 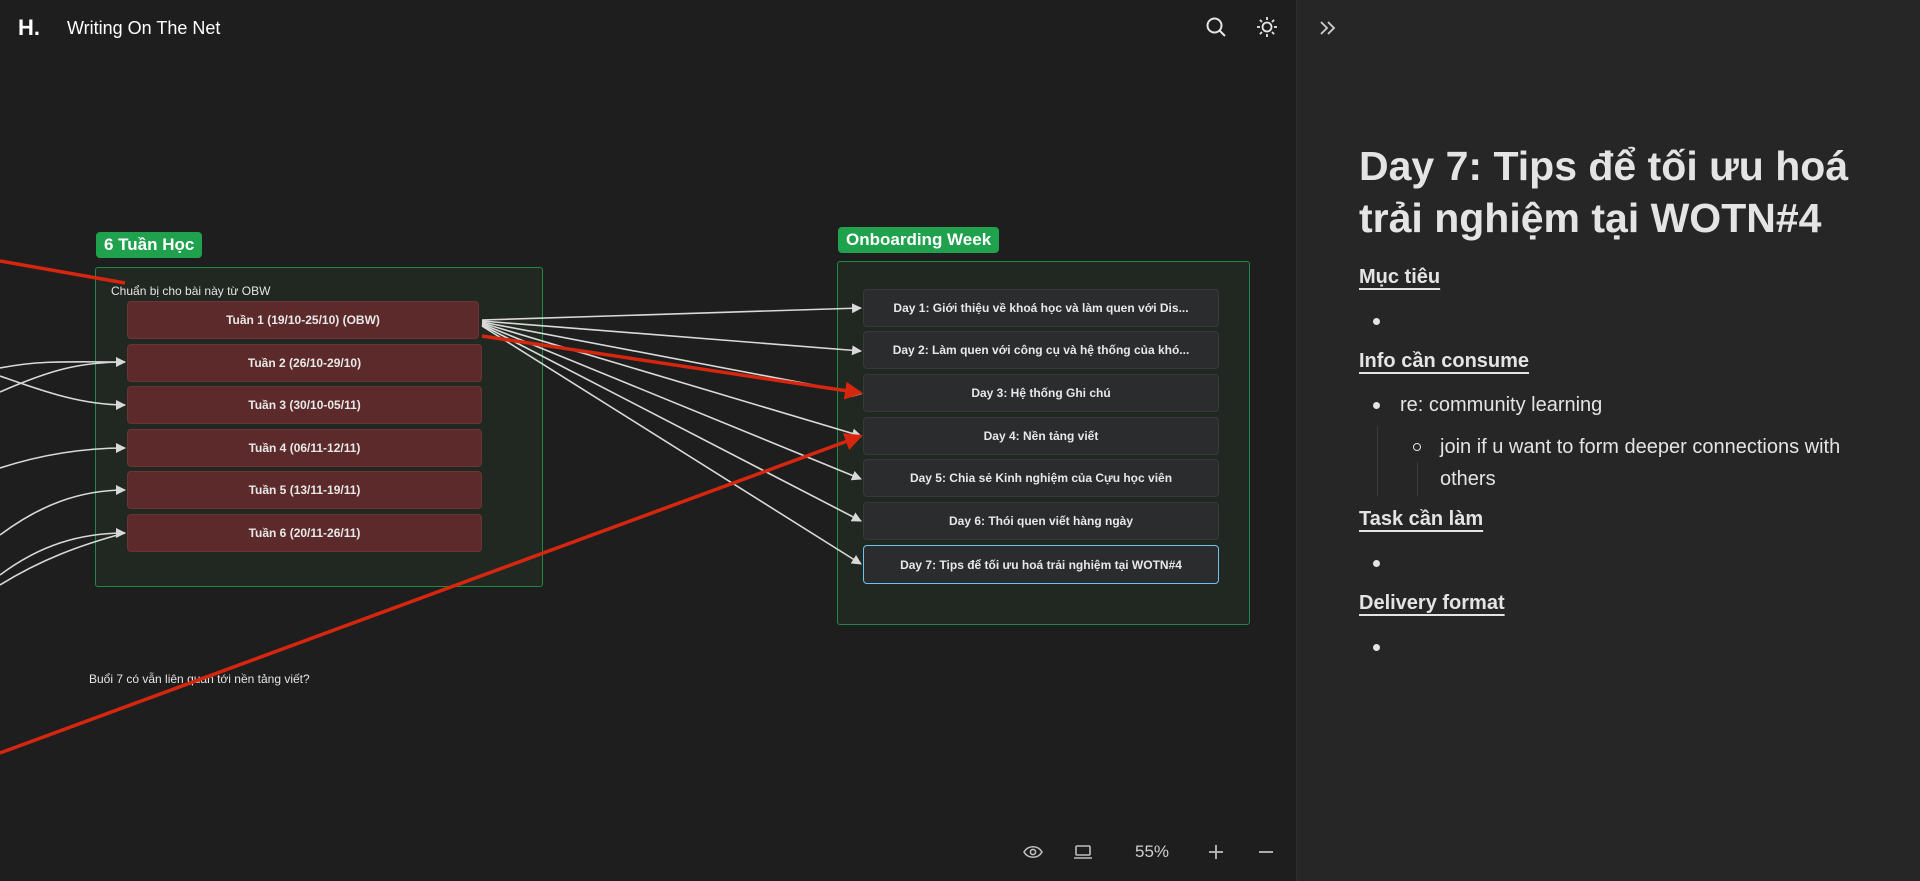 What do you see at coordinates (304, 448) in the screenshot?
I see `week-node-4: Tuần 4 (06/11-12/11)` at bounding box center [304, 448].